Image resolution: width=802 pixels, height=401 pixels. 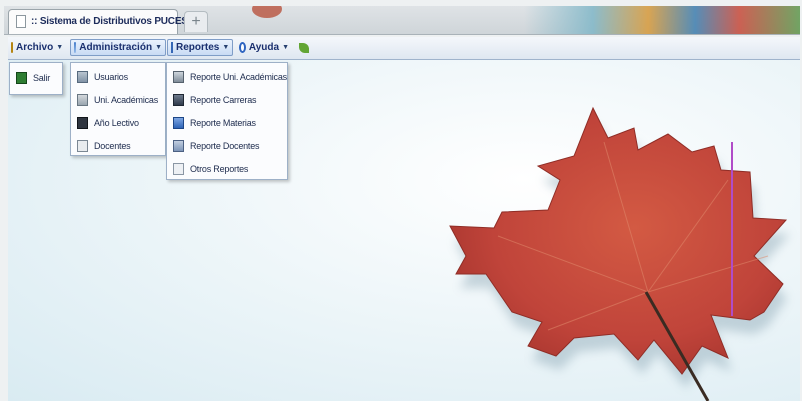 I want to click on menu-item-label: Año Lectivo, so click(x=116, y=122).